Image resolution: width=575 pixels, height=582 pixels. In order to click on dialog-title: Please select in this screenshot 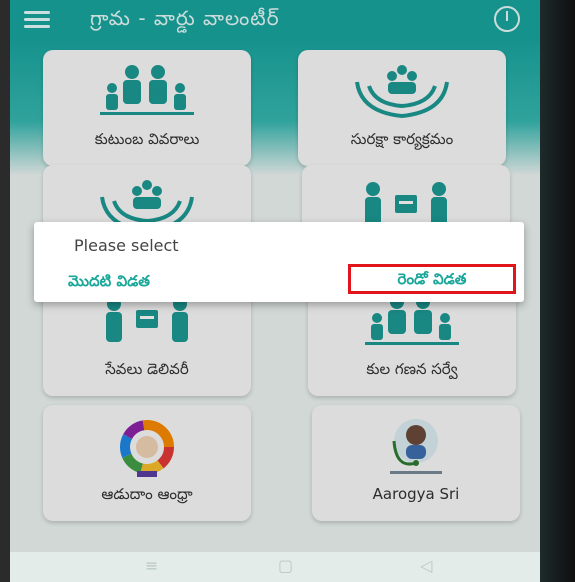, I will do `click(126, 245)`.